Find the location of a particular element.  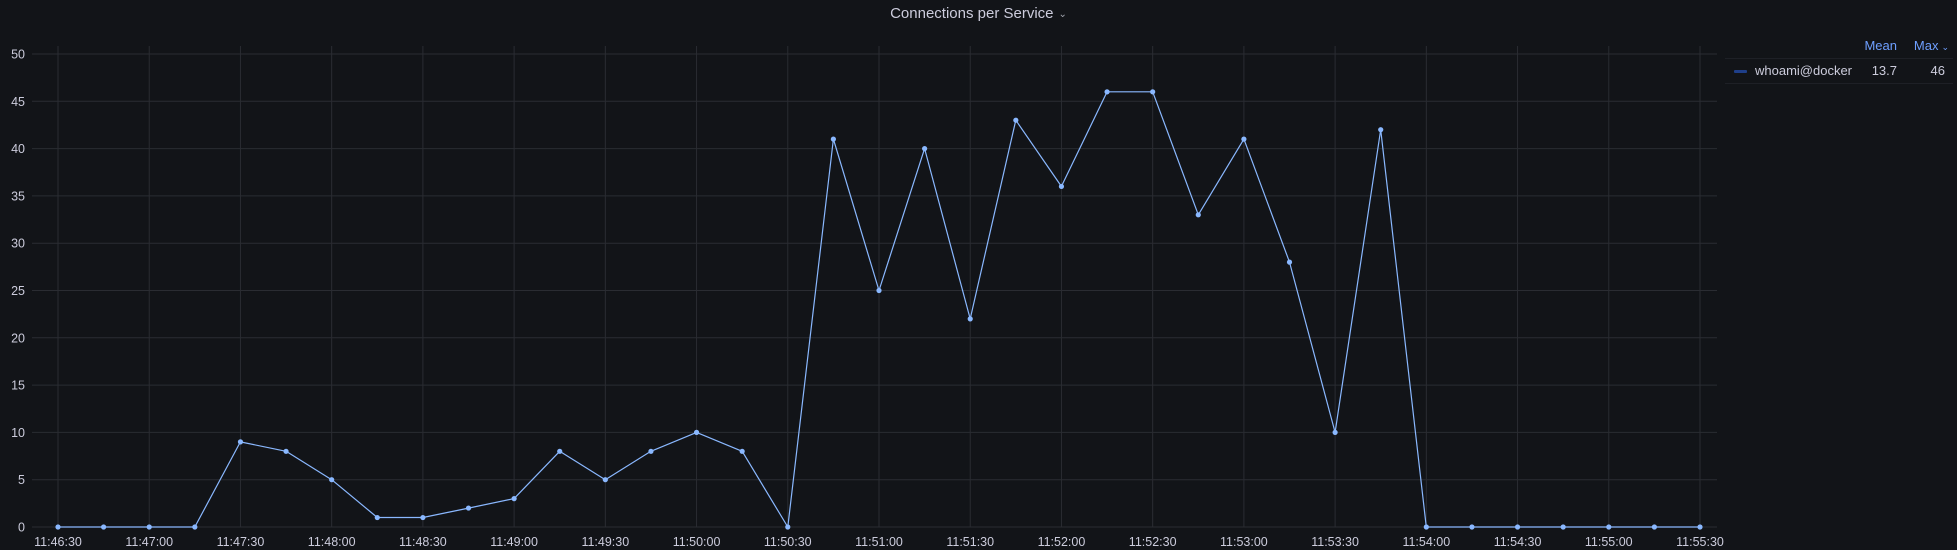

y-tick-label: 10 is located at coordinates (18, 433).